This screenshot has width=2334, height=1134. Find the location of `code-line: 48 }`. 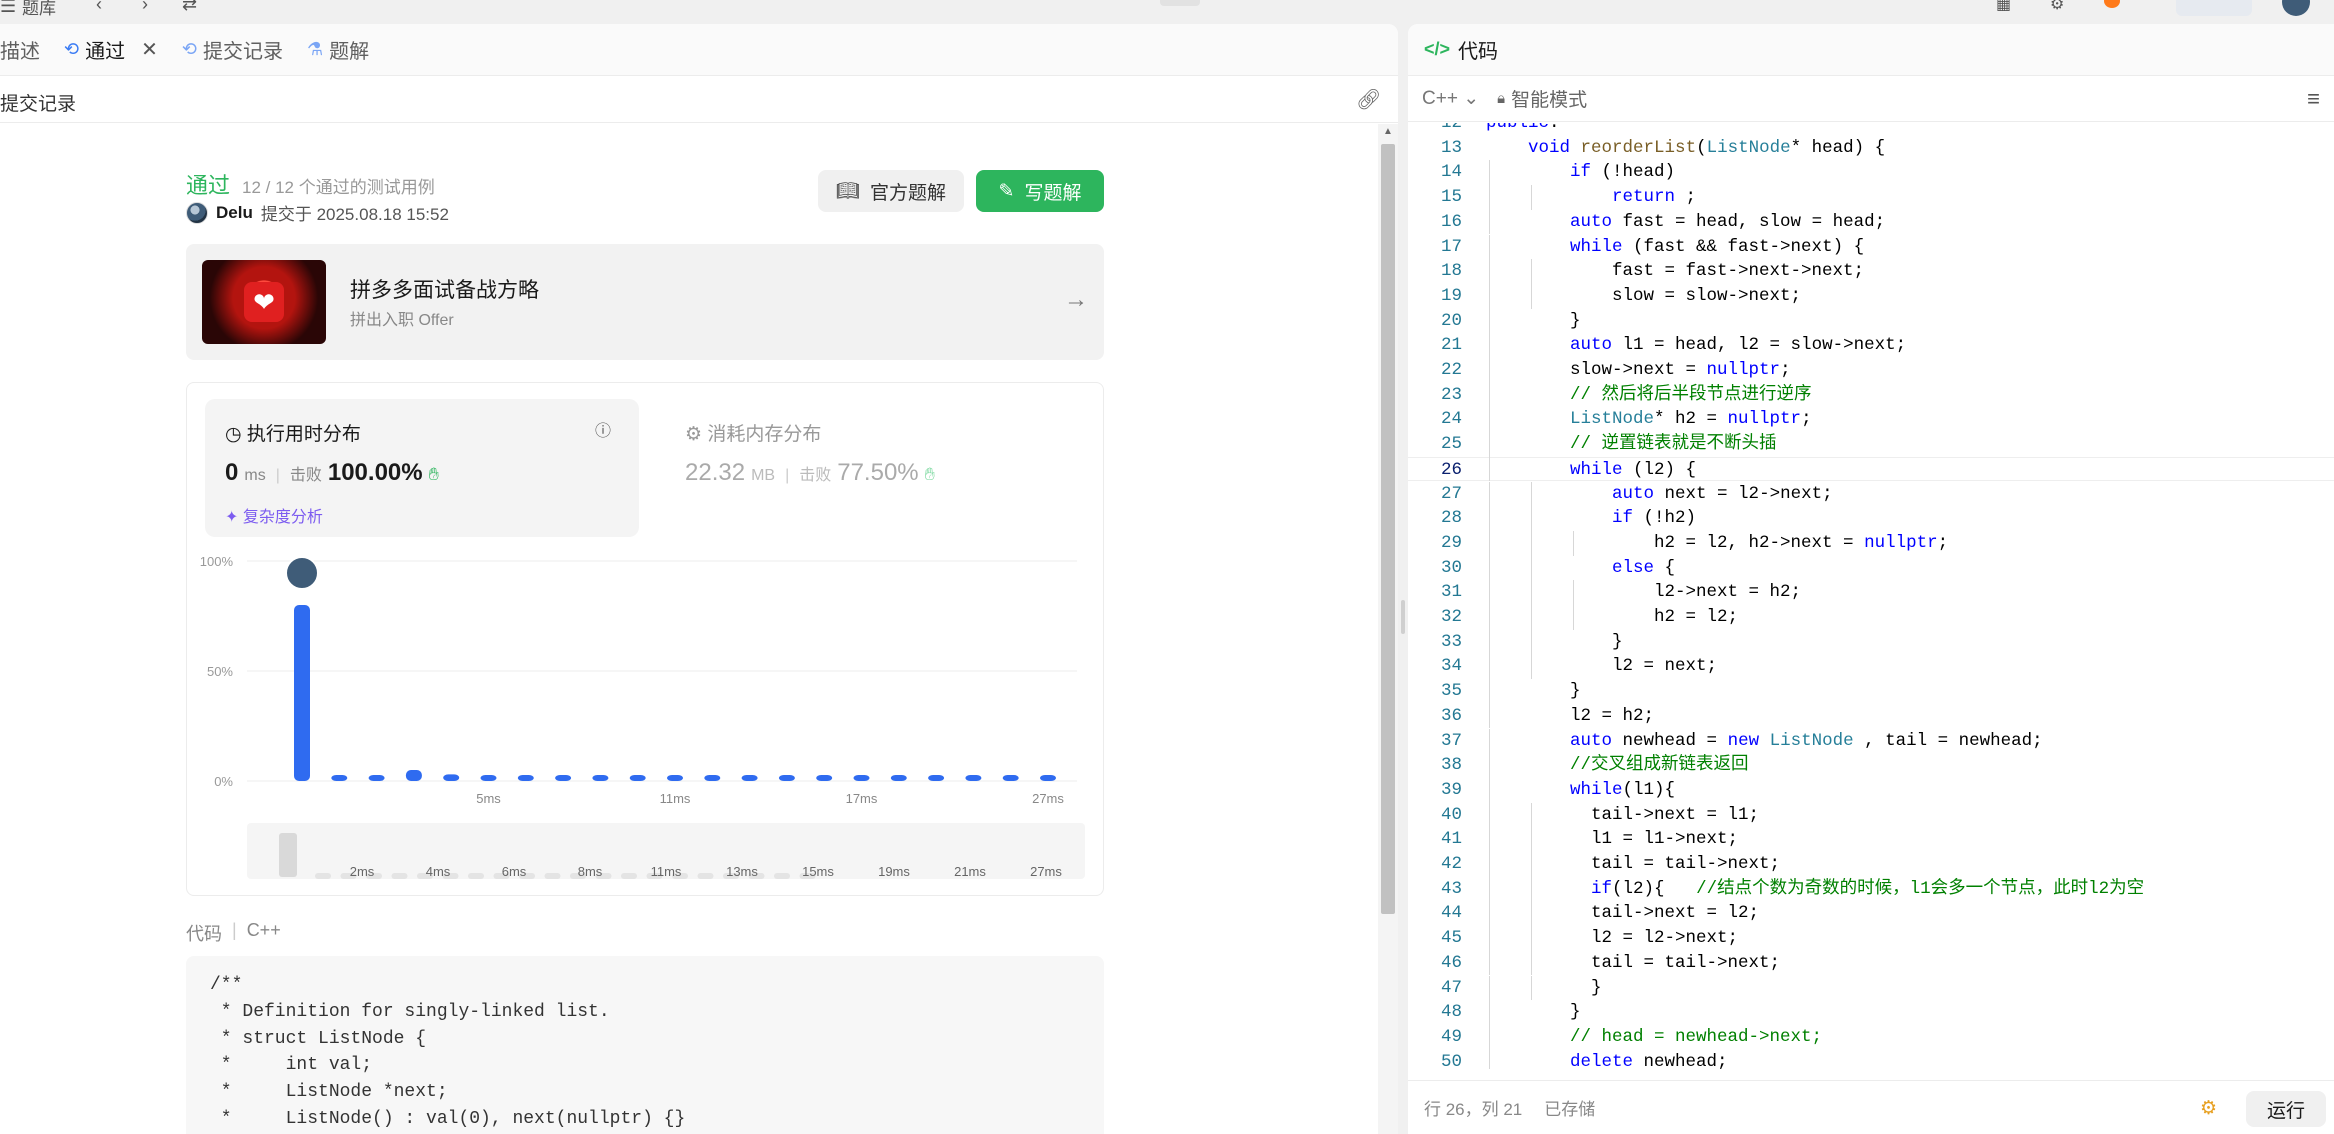

code-line: 48 } is located at coordinates (1871, 1012).